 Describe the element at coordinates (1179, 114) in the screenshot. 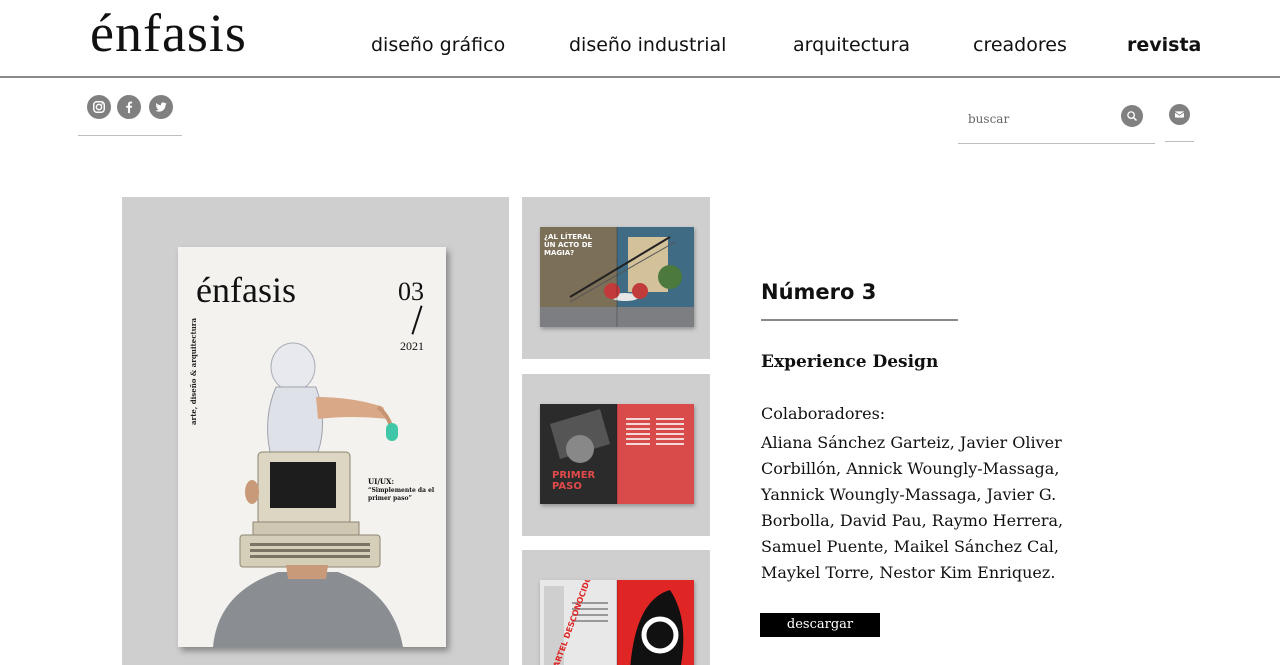

I see `mail-icon` at that location.